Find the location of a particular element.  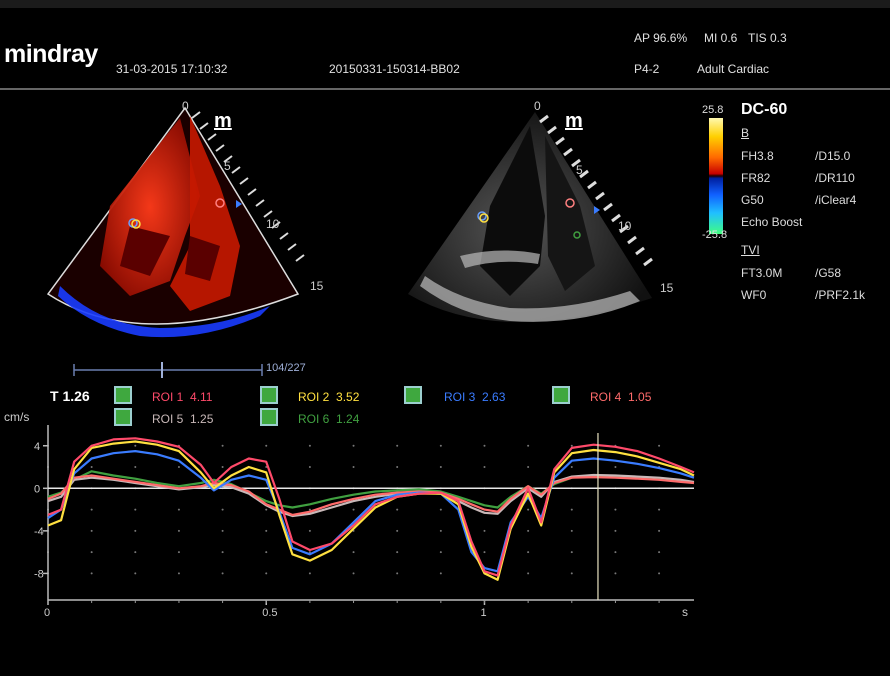

roi-2-value: 3.52 is located at coordinates (348, 397).